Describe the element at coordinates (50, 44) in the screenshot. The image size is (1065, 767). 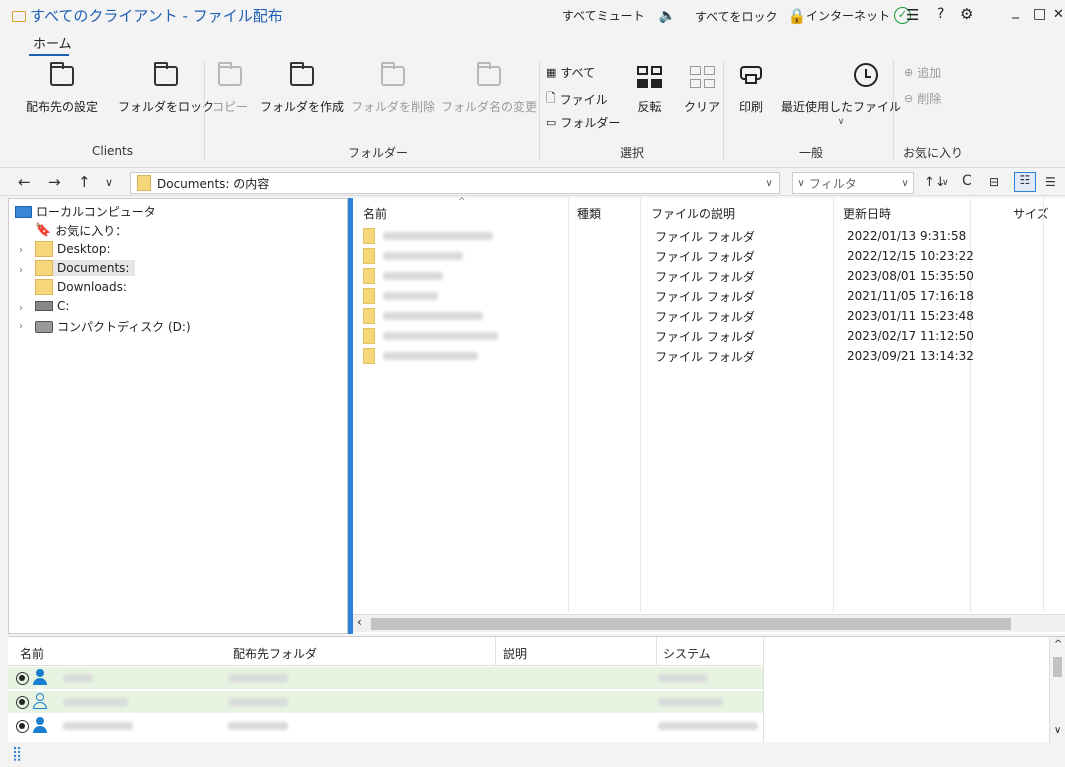
I see `tab-home: ホーム` at that location.